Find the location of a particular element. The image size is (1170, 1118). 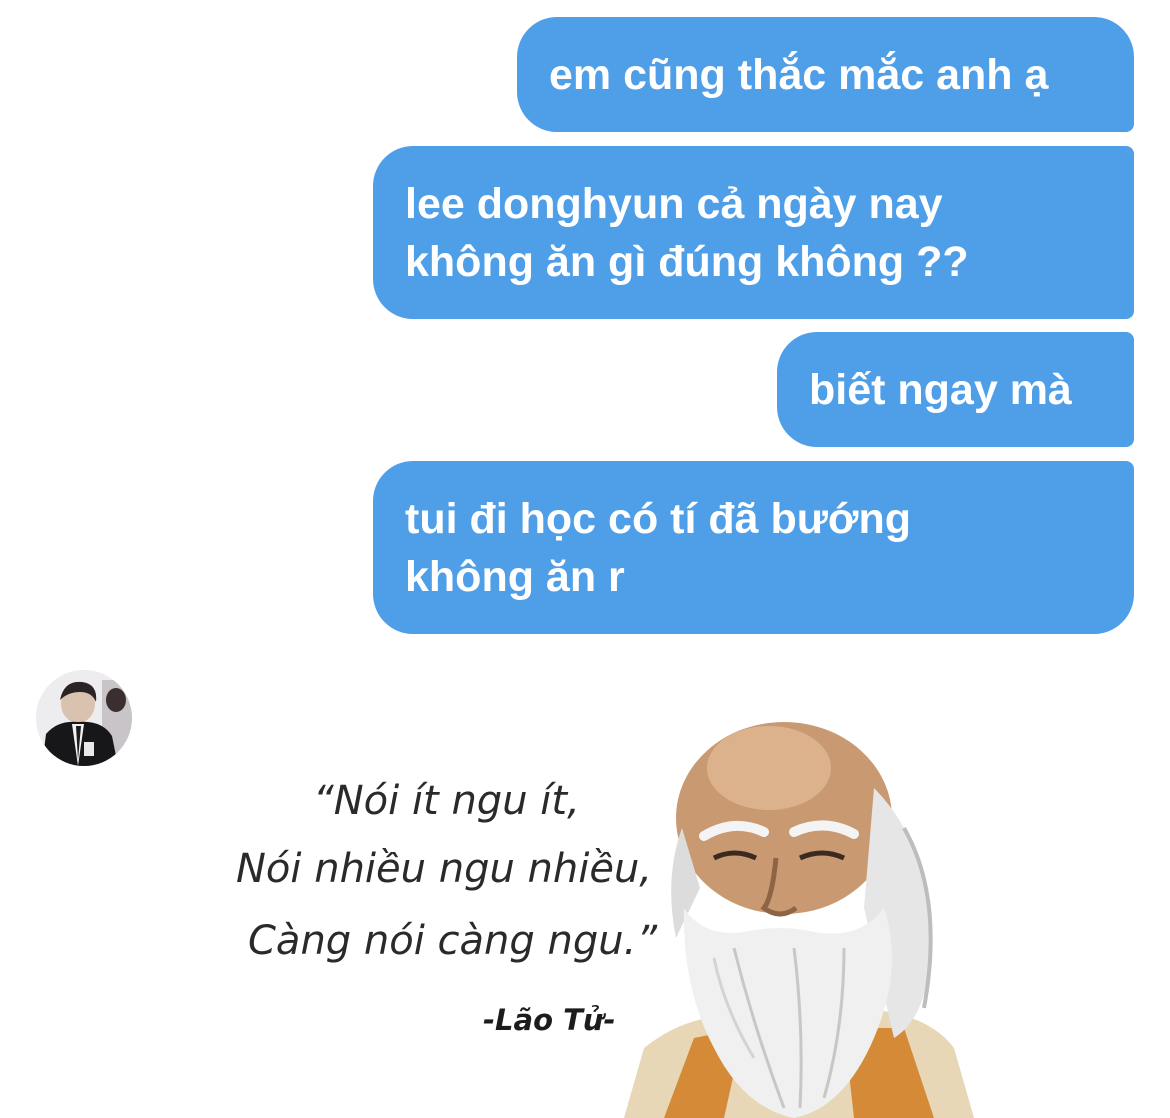

quote-line: “Nói ít ngu ít, is located at coordinates (446, 801).